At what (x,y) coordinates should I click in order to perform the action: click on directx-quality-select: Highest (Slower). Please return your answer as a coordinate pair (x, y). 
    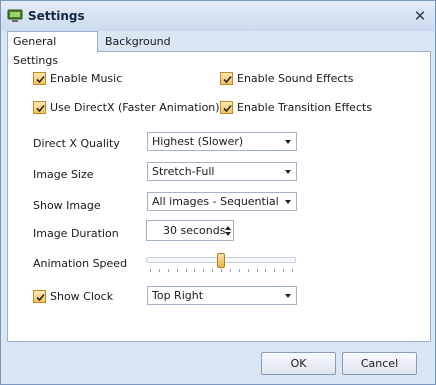
    Looking at the image, I should click on (222, 141).